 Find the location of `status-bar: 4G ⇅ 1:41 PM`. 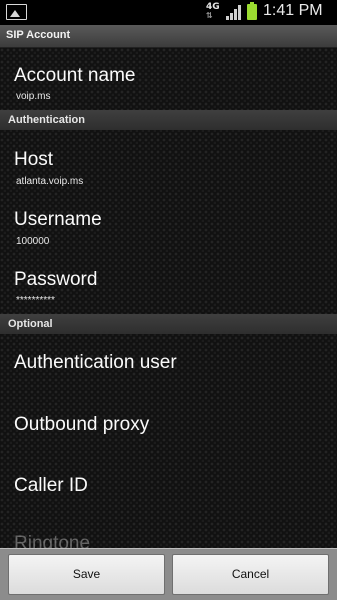

status-bar: 4G ⇅ 1:41 PM is located at coordinates (168, 12).